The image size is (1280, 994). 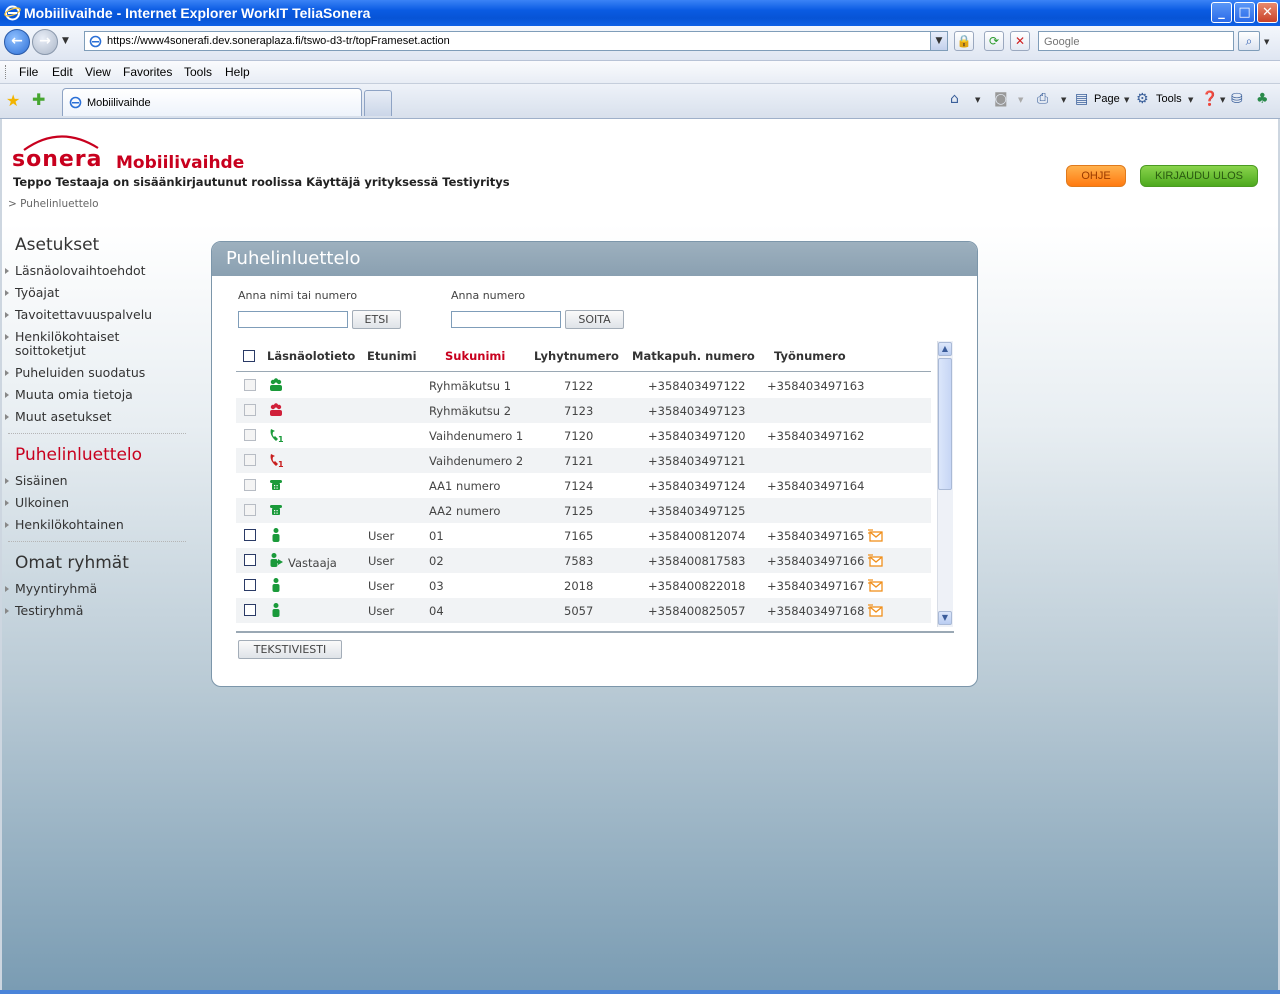 I want to click on scroll-up-button: ▲, so click(x=945, y=349).